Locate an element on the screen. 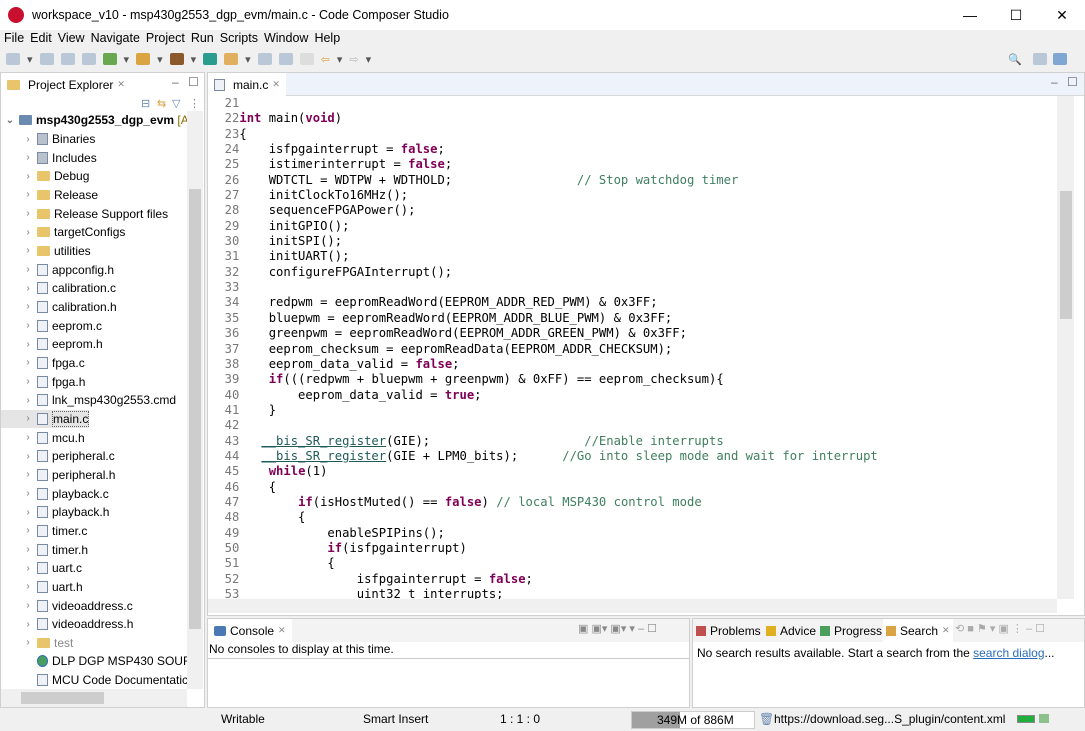  maximize-editor-icon: ☐ is located at coordinates (1072, 82).